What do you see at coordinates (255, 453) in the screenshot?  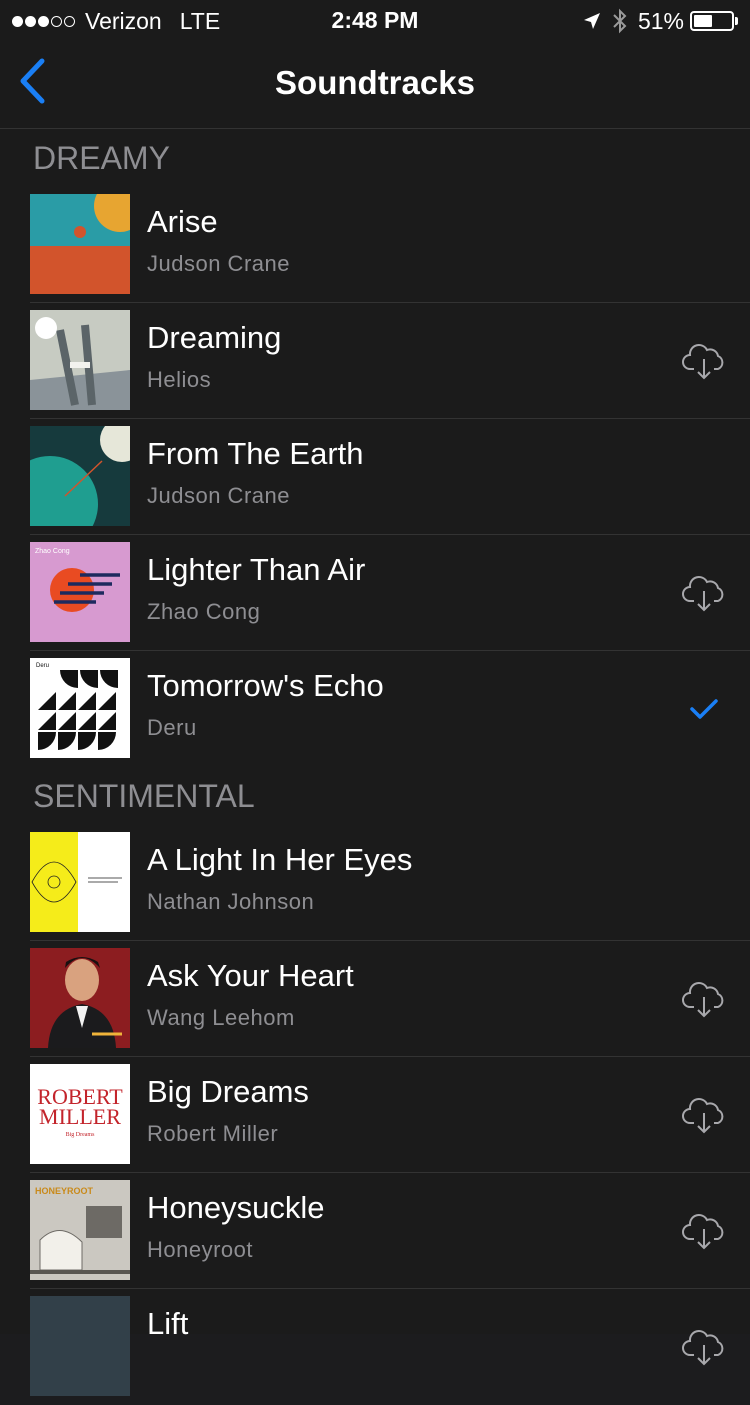 I see `track-title: From The Earth` at bounding box center [255, 453].